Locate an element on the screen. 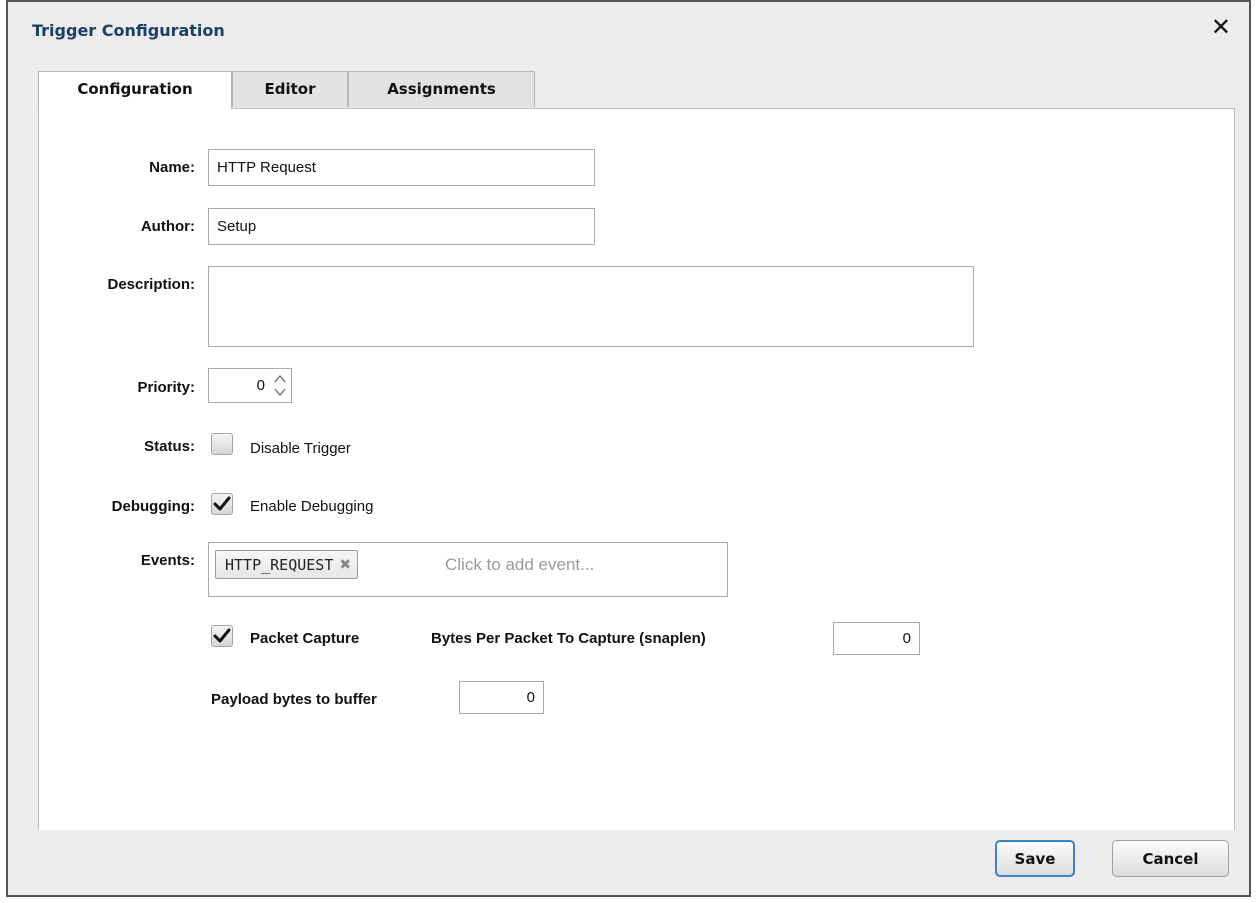 The height and width of the screenshot is (903, 1260). author-input: Setup is located at coordinates (401, 226).